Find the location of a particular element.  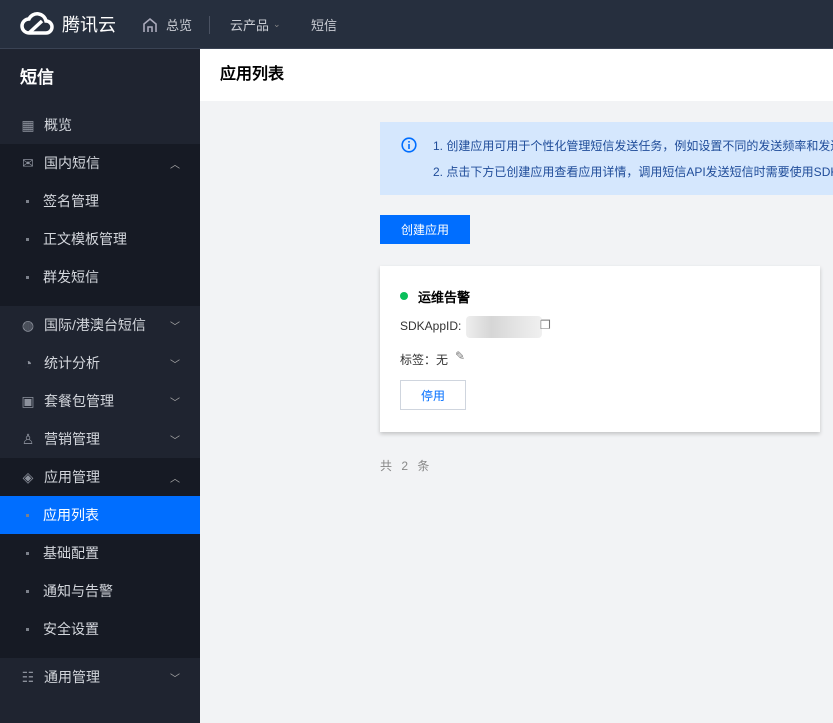

sidebar-item-statistics: ◔ 统计分析 ﹀ is located at coordinates (100, 363).